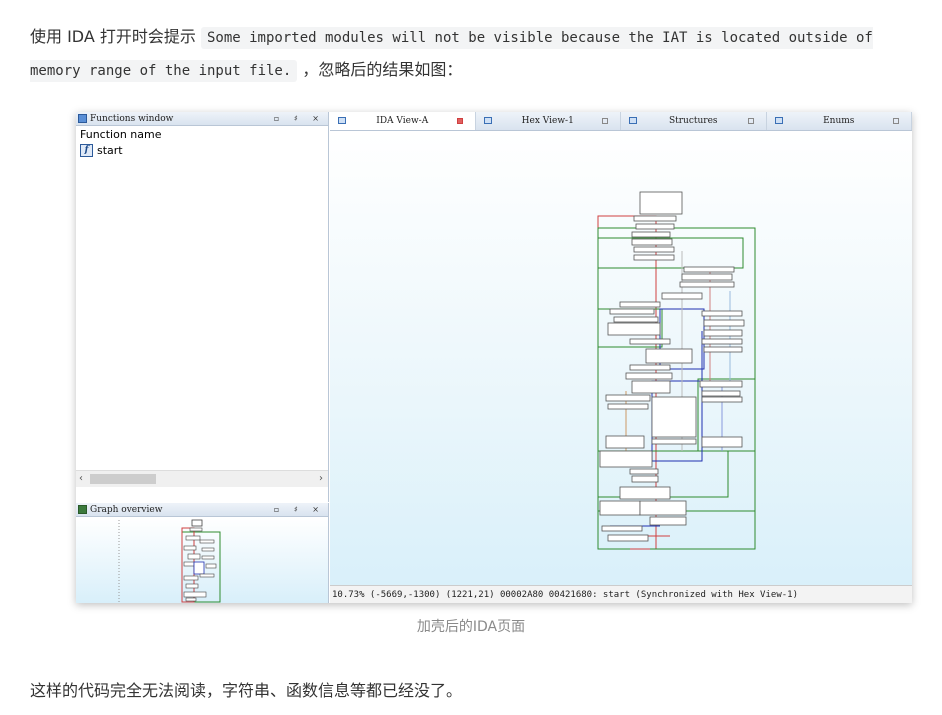 This screenshot has width=942, height=715. I want to click on graph-overview-canvas, so click(202, 560).